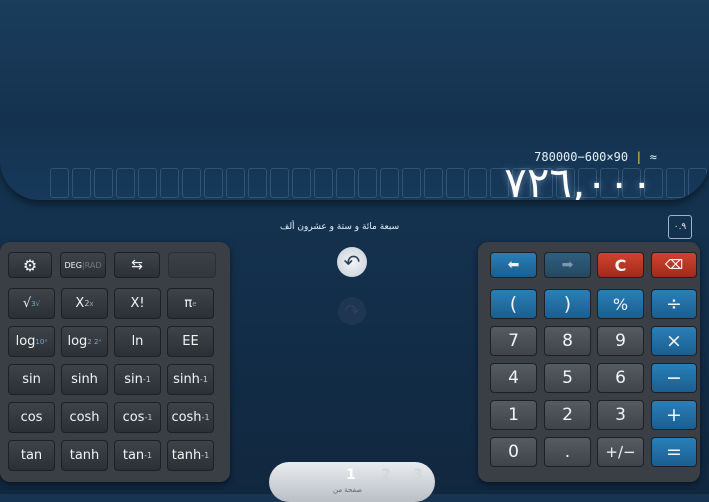 This screenshot has height=502, width=709. I want to click on page-2: 2, so click(386, 475).